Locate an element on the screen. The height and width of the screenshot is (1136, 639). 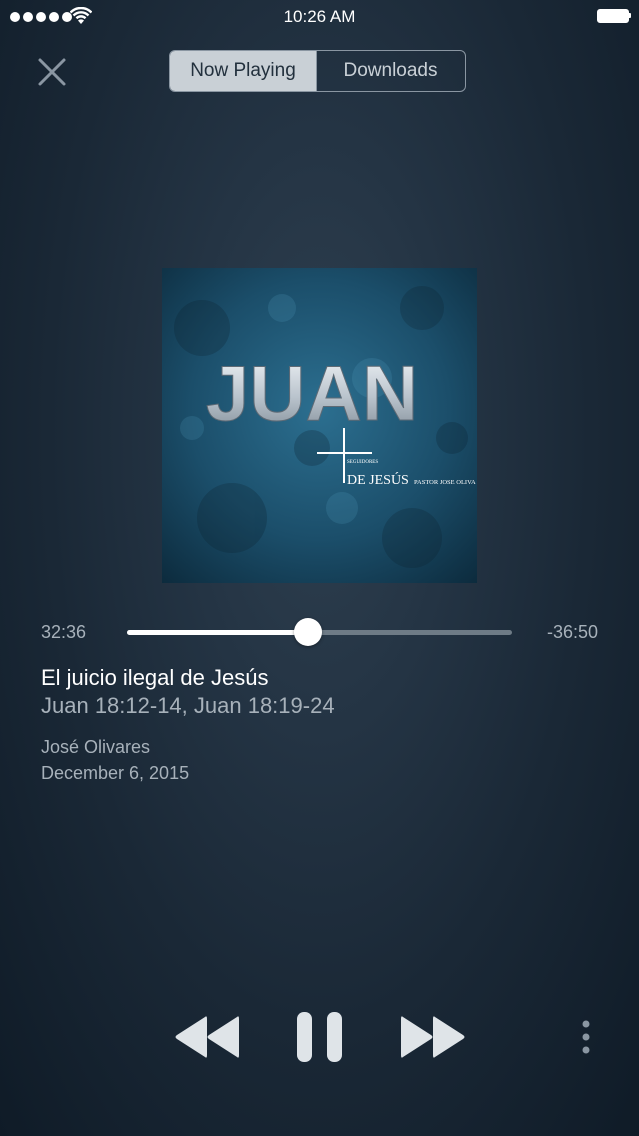
fast-forward-icon is located at coordinates (433, 1037).